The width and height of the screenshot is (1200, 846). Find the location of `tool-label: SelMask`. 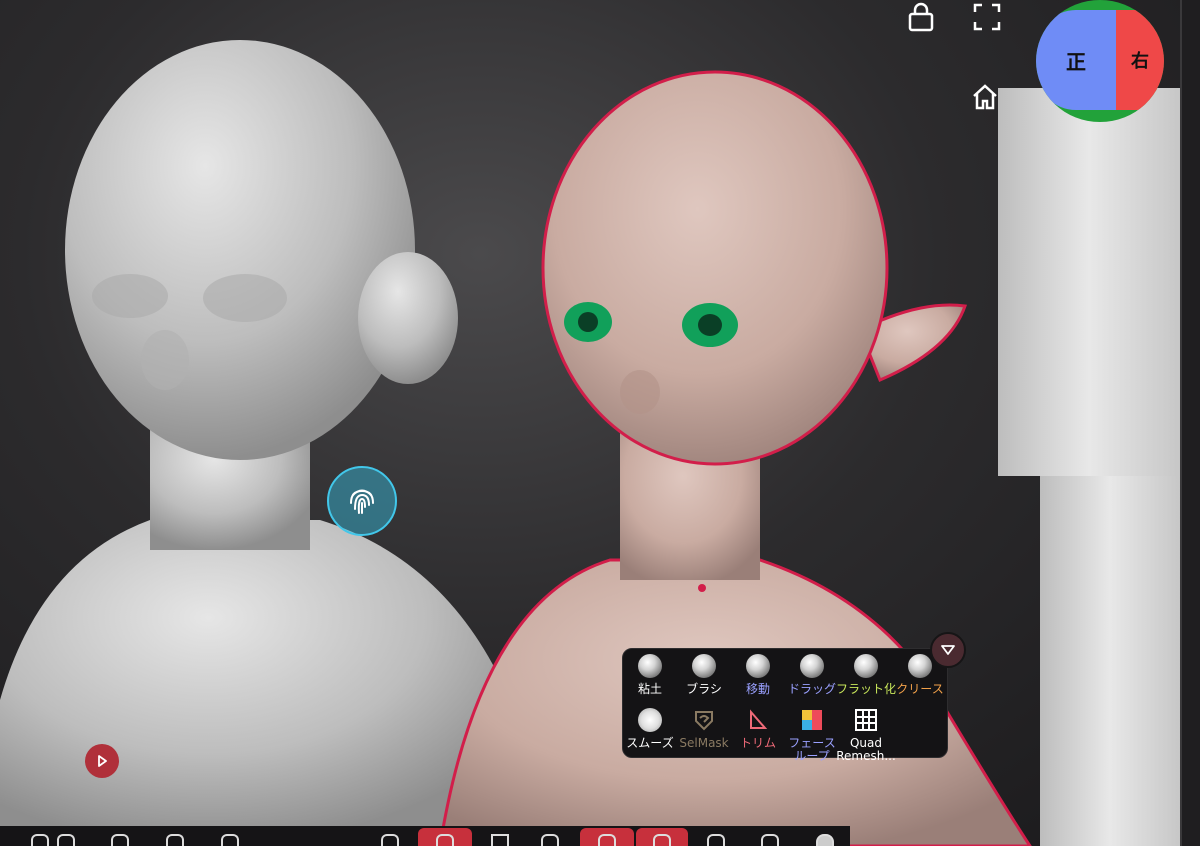

tool-label: SelMask is located at coordinates (704, 743).